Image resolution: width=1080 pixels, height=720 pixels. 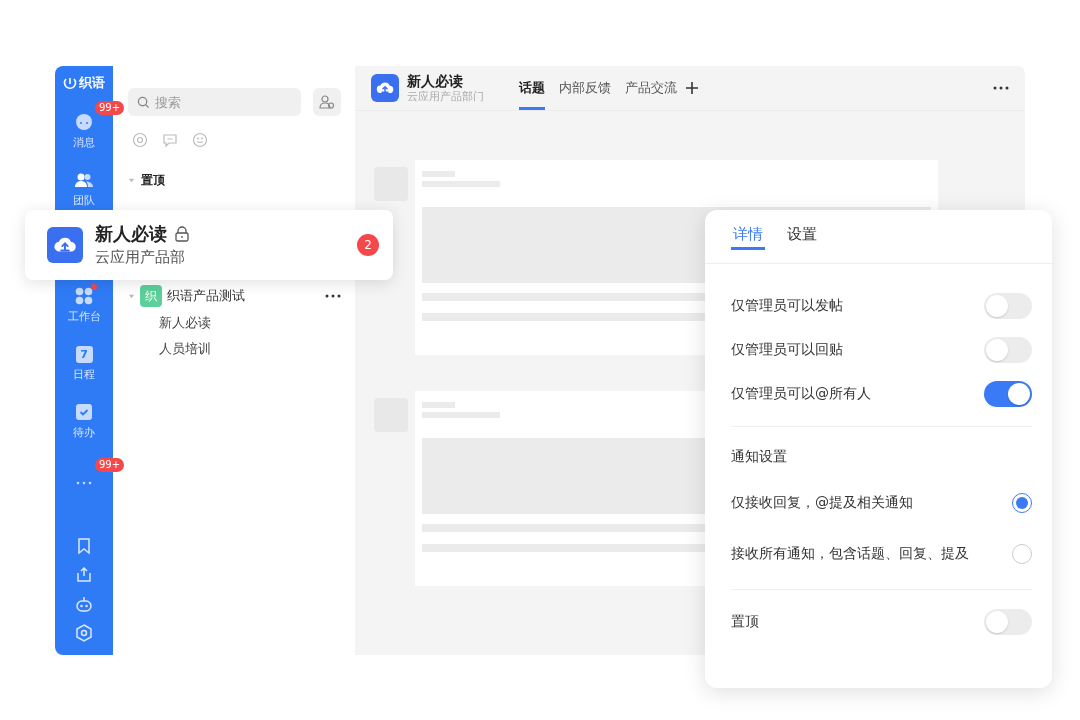 I want to click on channel-item: 人员培训, so click(x=185, y=349).